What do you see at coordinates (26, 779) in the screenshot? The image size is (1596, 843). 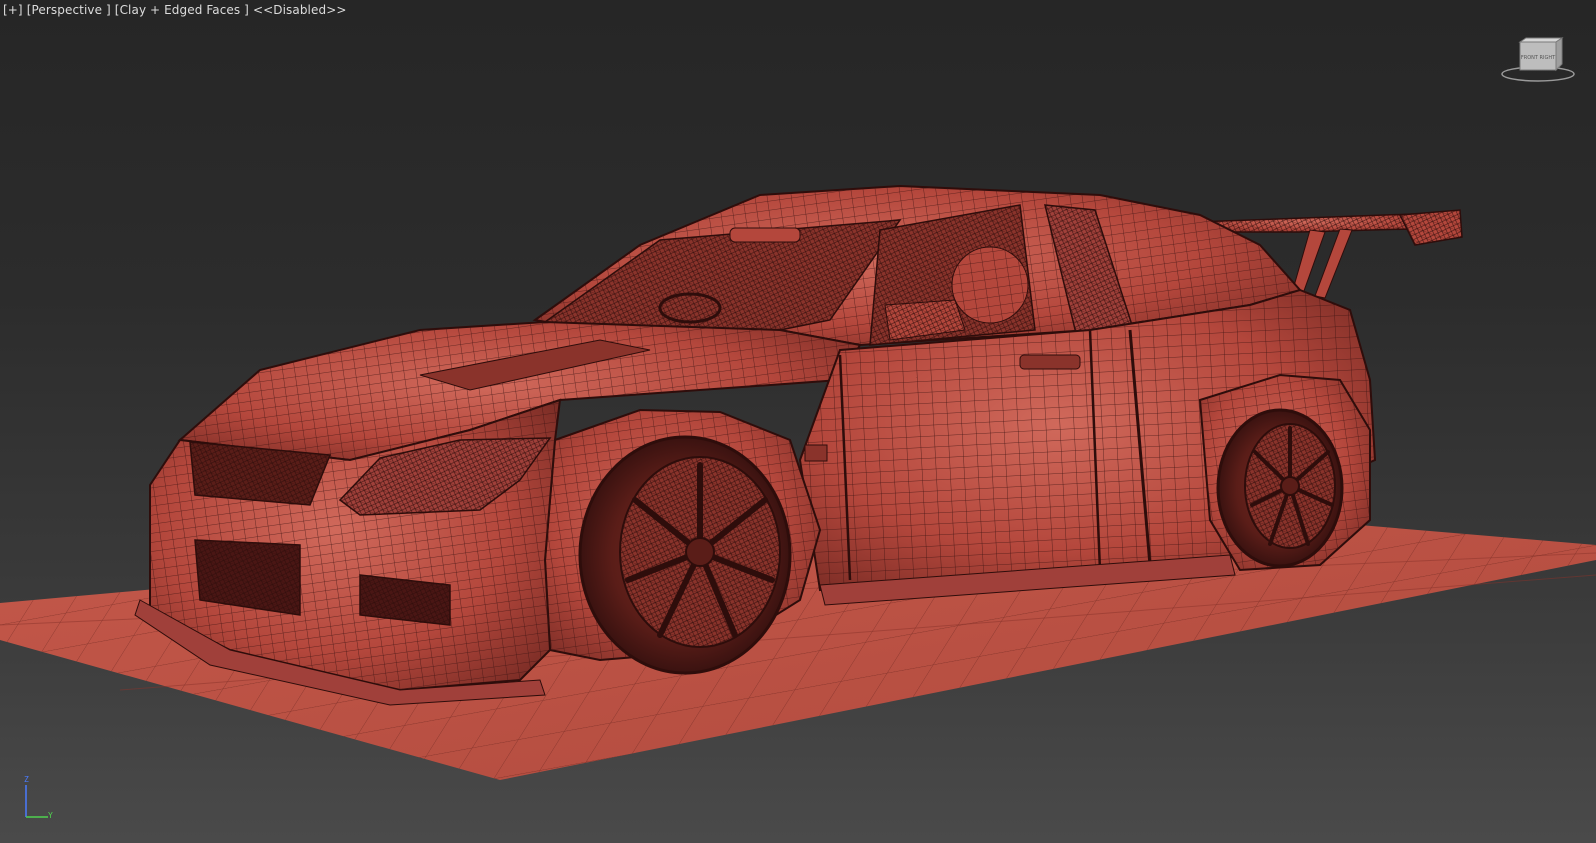 I see `axis-z-label: Z` at bounding box center [26, 779].